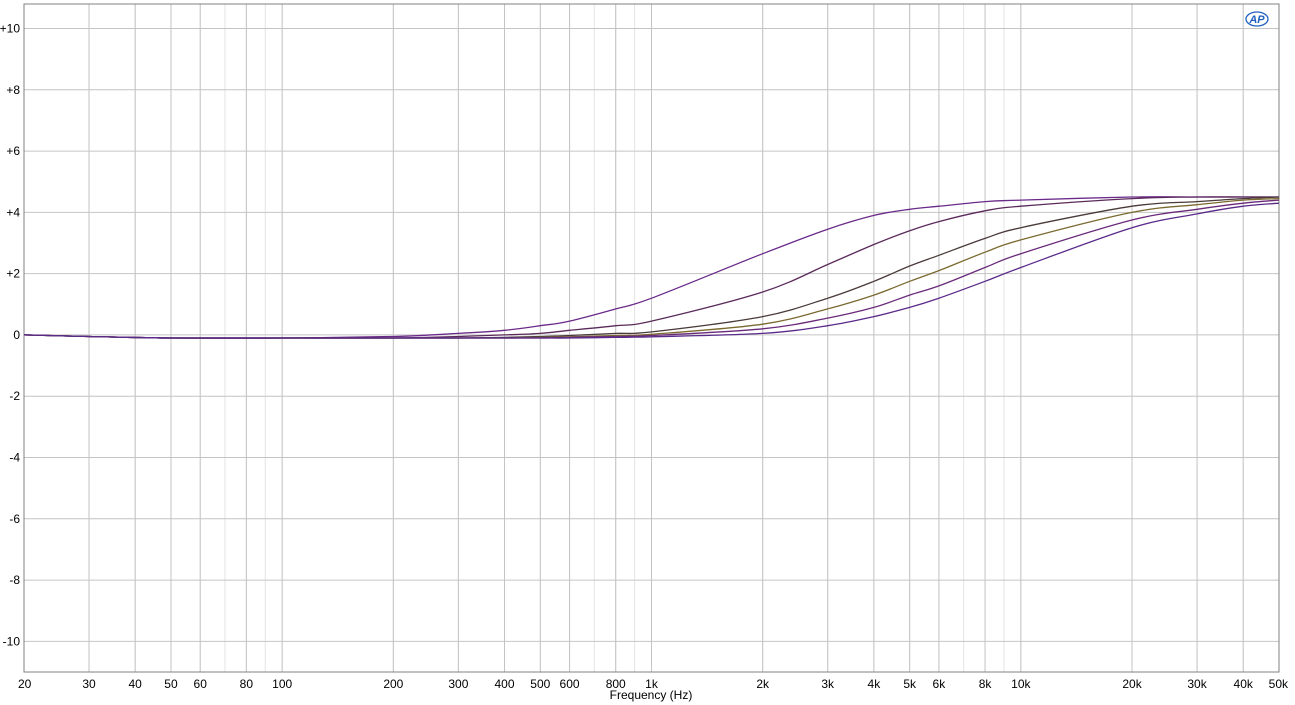 The width and height of the screenshot is (1295, 705). I want to click on x-tick-label: 30, so click(89, 684).